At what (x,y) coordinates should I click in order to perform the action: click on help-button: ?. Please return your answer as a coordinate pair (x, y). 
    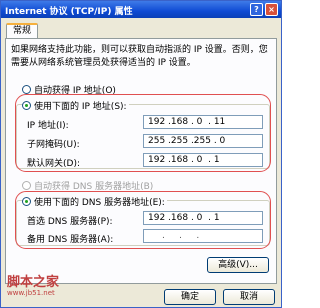
    Looking at the image, I should click on (256, 9).